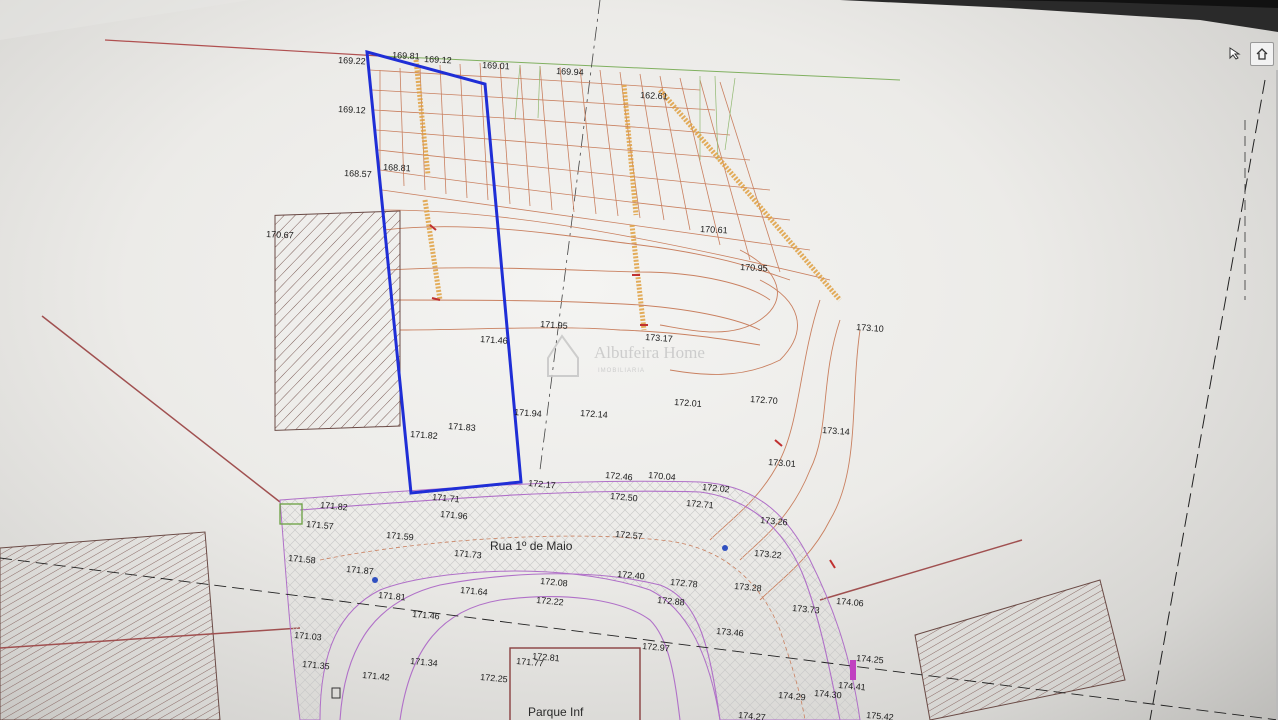 This screenshot has height=720, width=1278. What do you see at coordinates (836, 431) in the screenshot?
I see `elevation-label: 173.14` at bounding box center [836, 431].